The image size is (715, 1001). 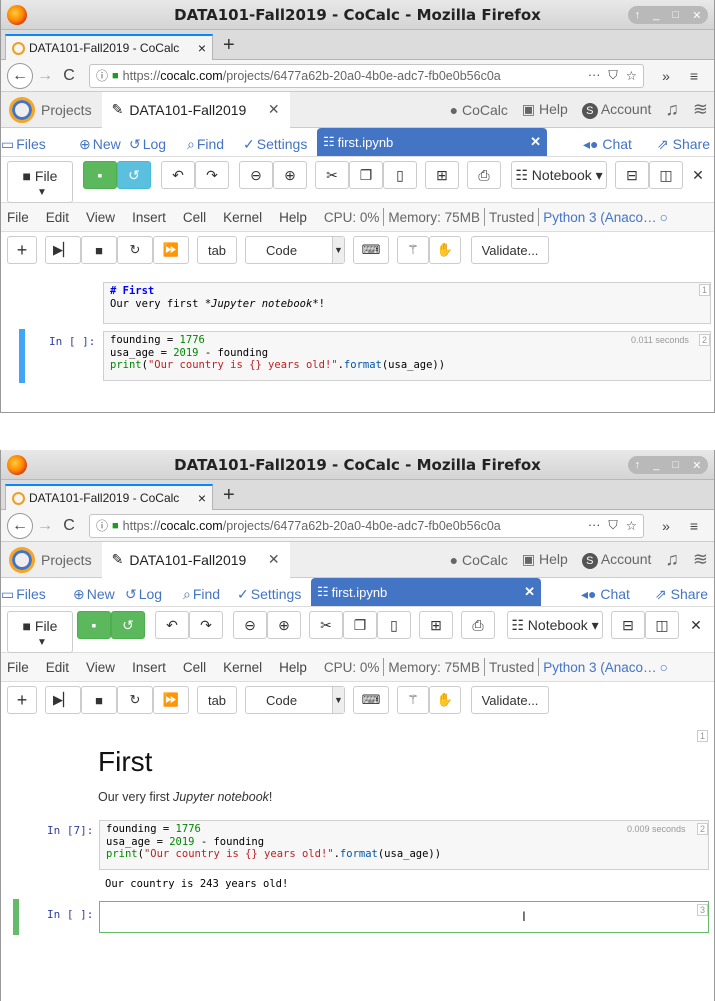 I want to click on bookmark-star-icon: ☆, so click(x=631, y=525).